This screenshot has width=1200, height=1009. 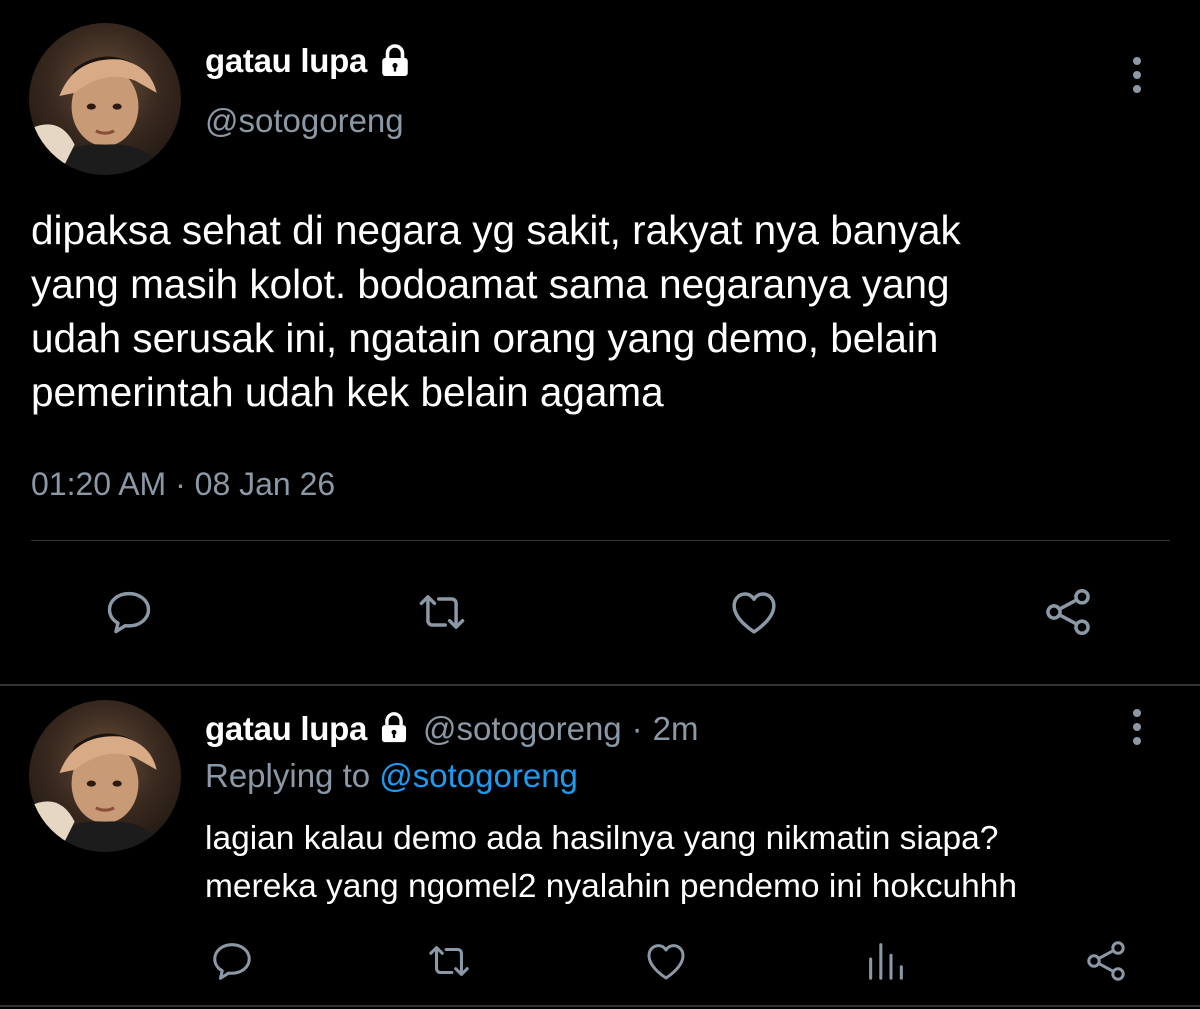 I want to click on replying-prefix: Replying to, so click(x=288, y=775).